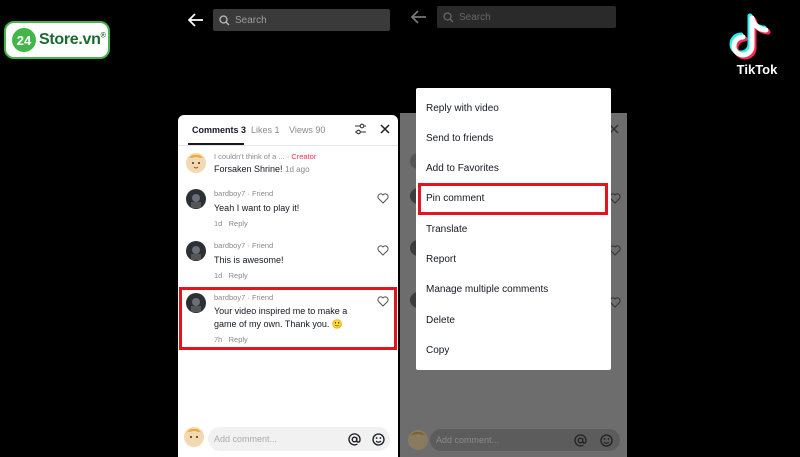 The image size is (800, 457). What do you see at coordinates (301, 156) in the screenshot?
I see `creator-badge: · Creator` at bounding box center [301, 156].